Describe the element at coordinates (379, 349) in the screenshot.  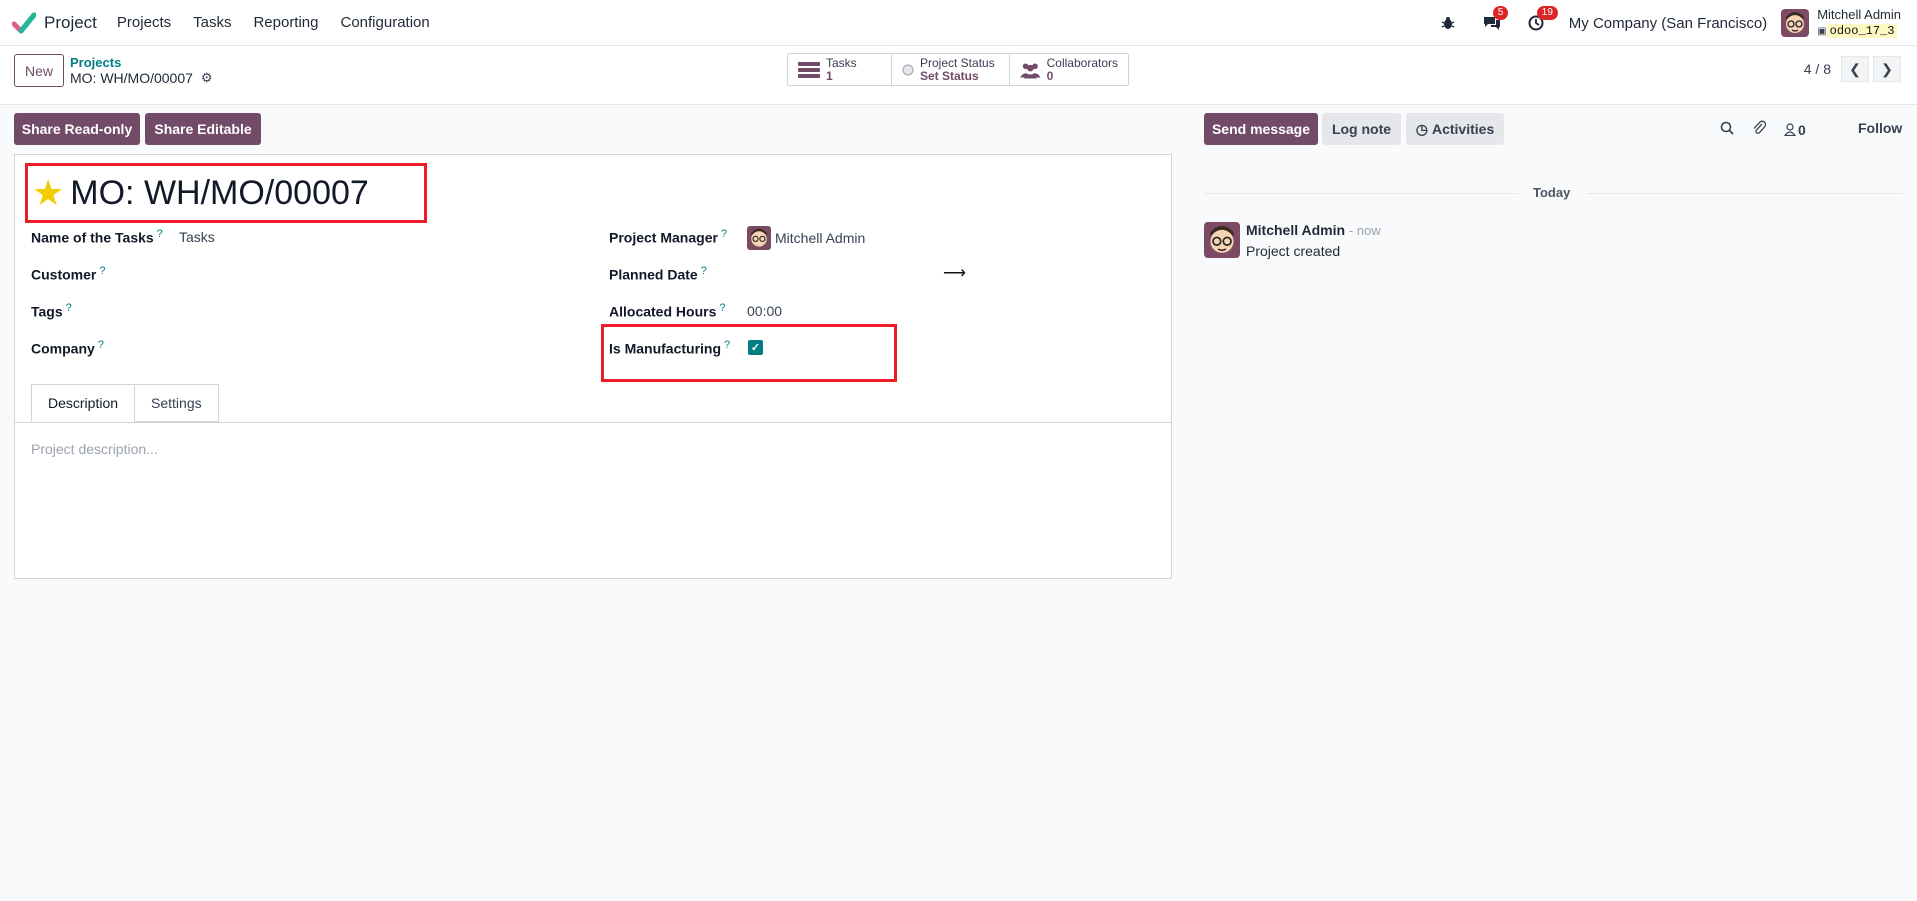
I see `company-field` at that location.